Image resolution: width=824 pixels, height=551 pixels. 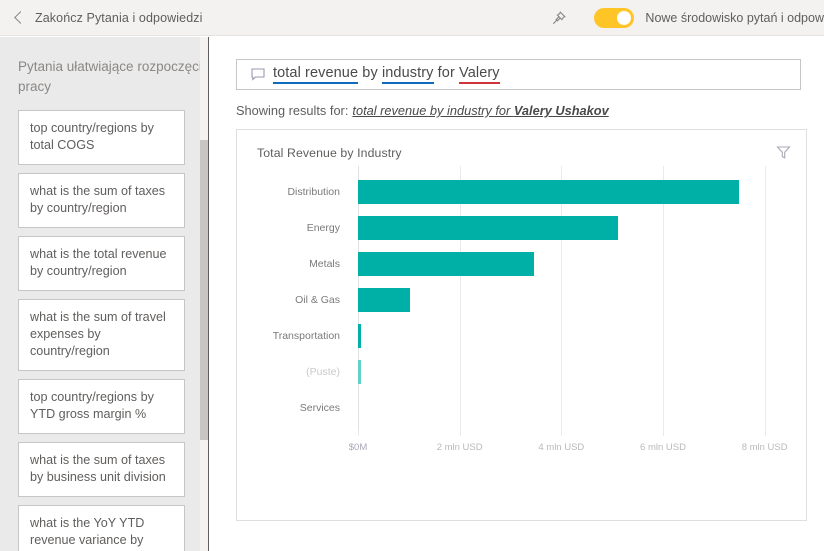 I want to click on chart-category-label: (Puste), so click(x=323, y=372).